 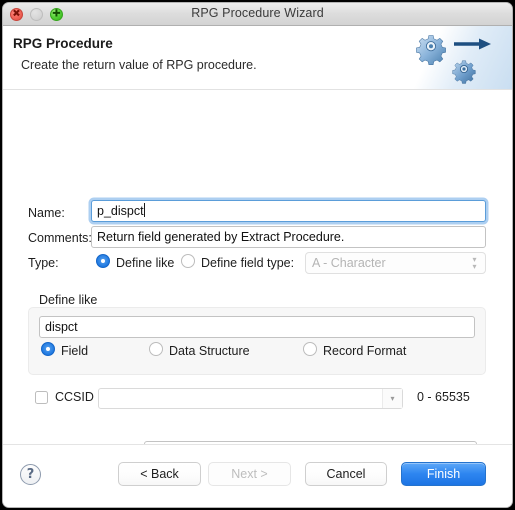 What do you see at coordinates (144, 210) in the screenshot?
I see `text-caret` at bounding box center [144, 210].